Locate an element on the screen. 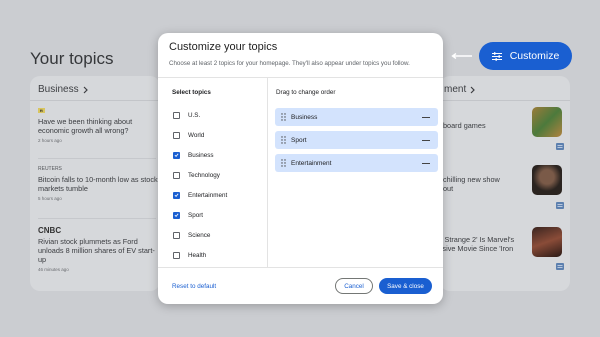 The height and width of the screenshot is (337, 600). card-header: ment is located at coordinates (460, 89).